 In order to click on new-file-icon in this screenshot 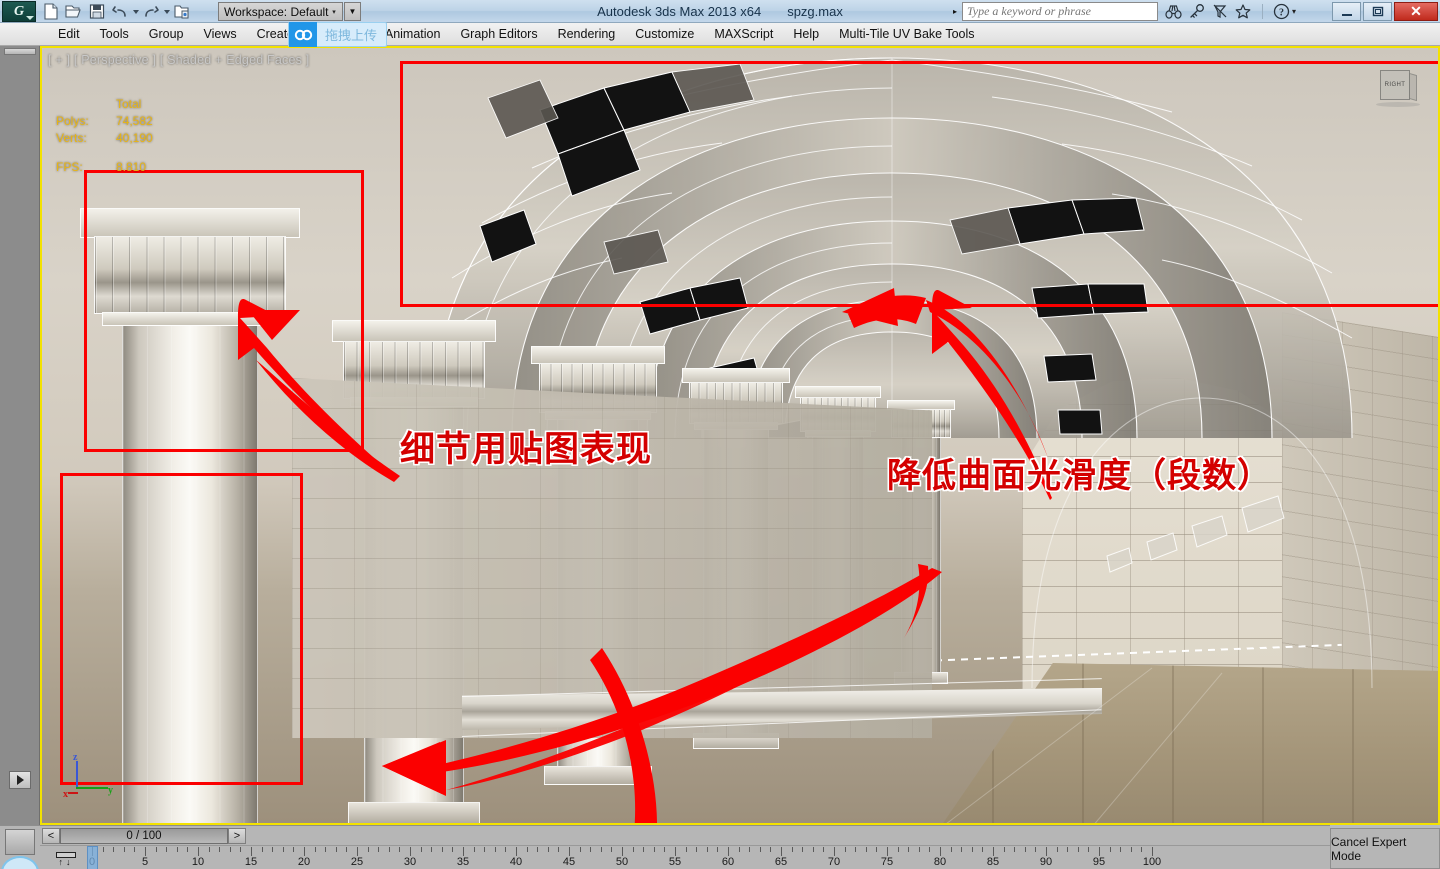, I will do `click(51, 11)`.